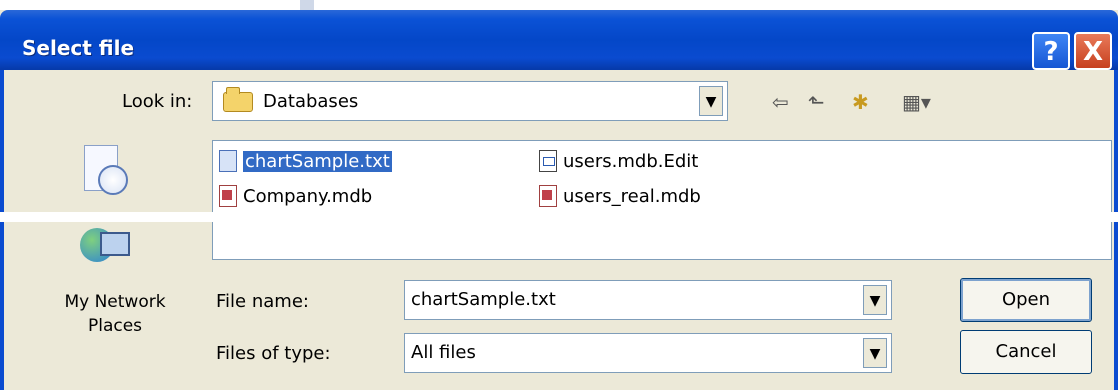 The height and width of the screenshot is (390, 1118). Describe the element at coordinates (1026, 300) in the screenshot. I see `open-button: Open` at that location.